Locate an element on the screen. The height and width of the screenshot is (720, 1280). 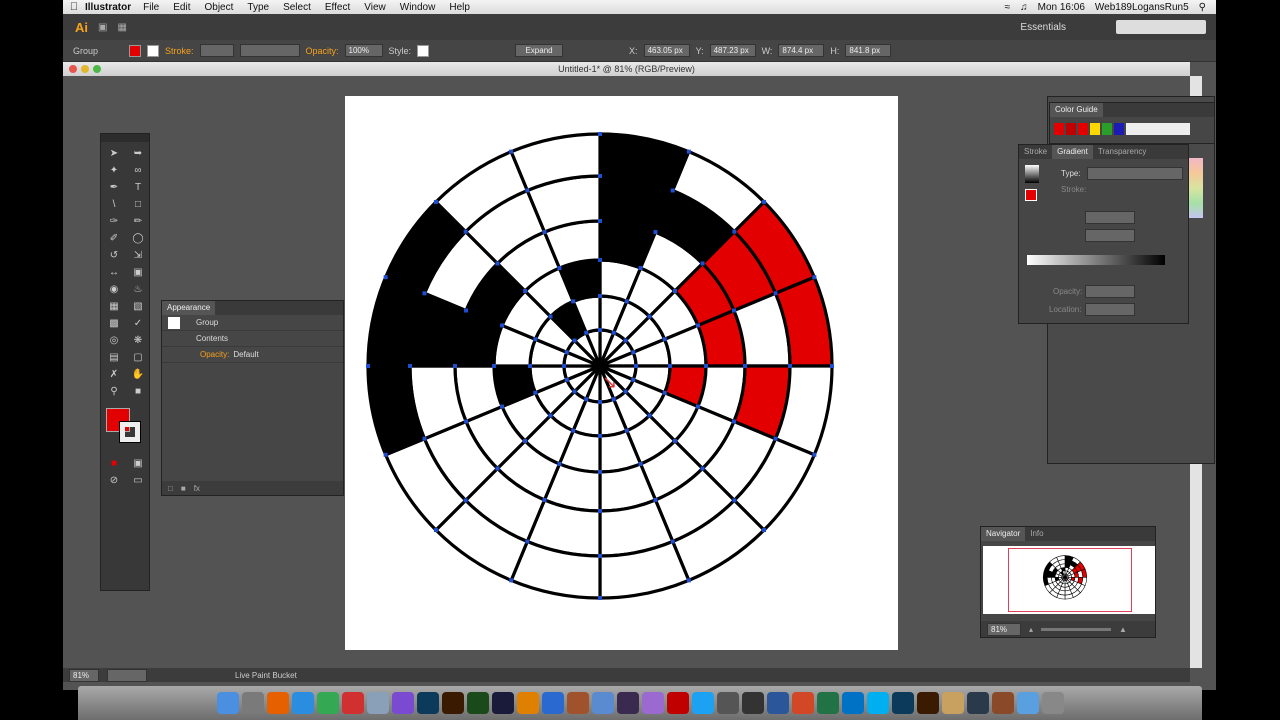
dock-guitar-icon is located at coordinates (577, 703).